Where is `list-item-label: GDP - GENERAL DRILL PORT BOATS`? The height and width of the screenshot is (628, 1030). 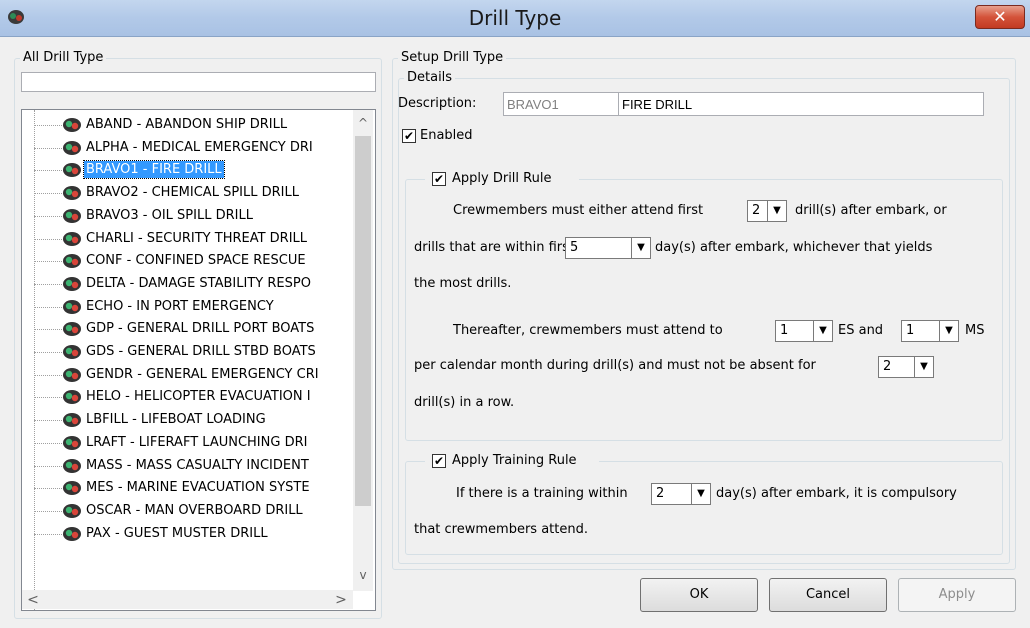
list-item-label: GDP - GENERAL DRILL PORT BOATS is located at coordinates (200, 329).